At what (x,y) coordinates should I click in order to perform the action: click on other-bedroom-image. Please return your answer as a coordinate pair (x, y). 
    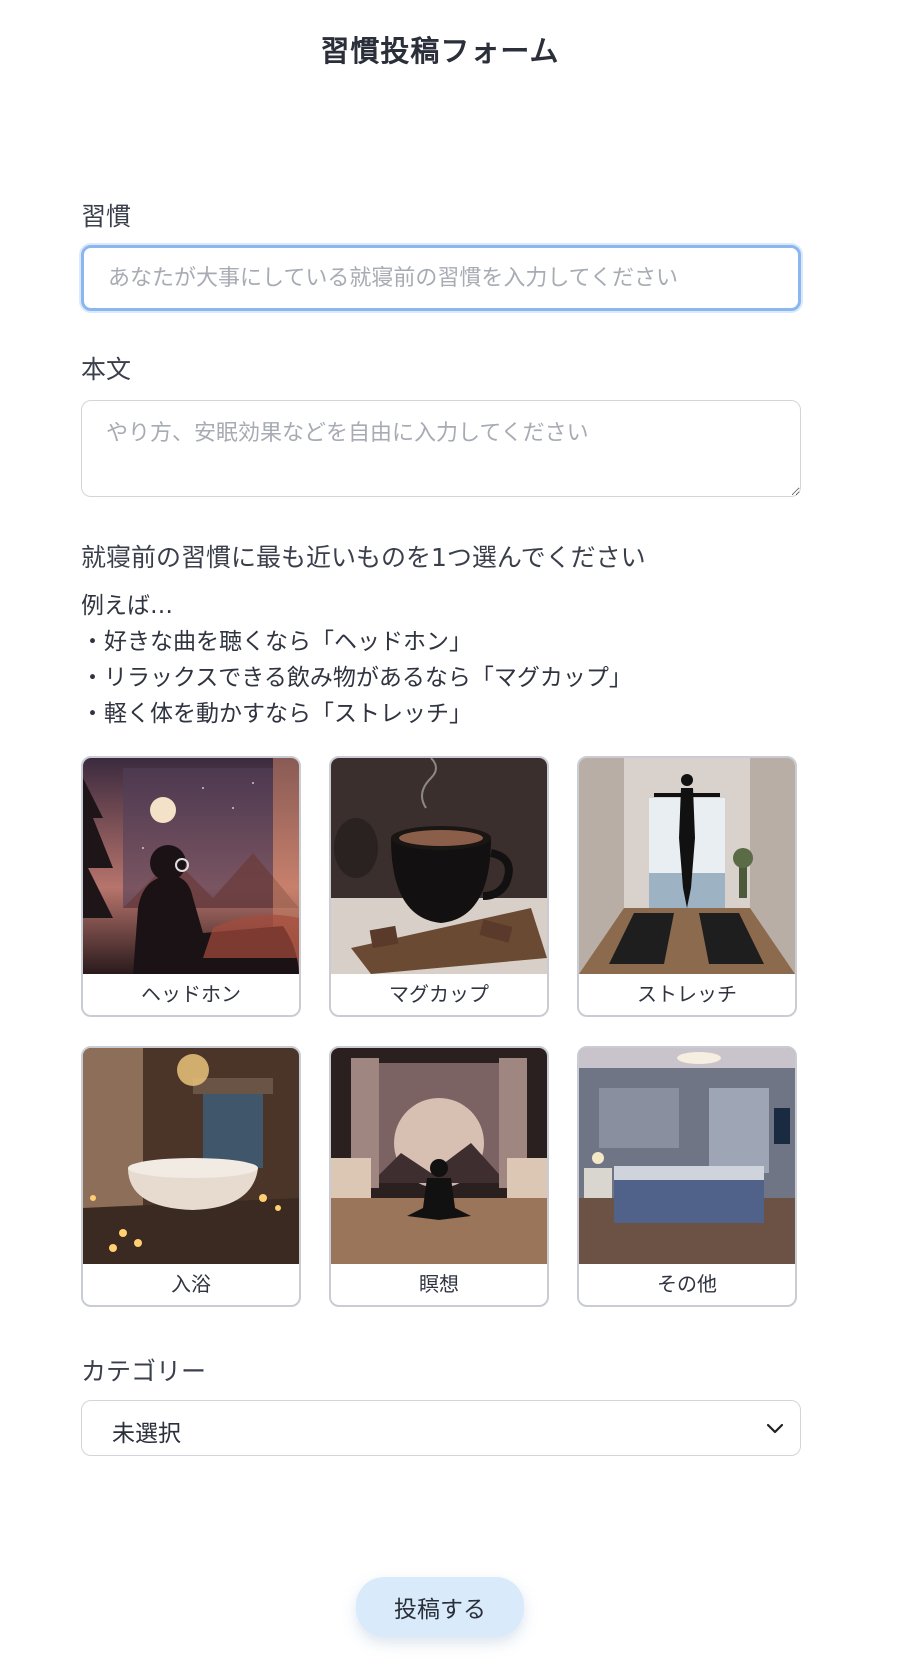
    Looking at the image, I should click on (687, 1156).